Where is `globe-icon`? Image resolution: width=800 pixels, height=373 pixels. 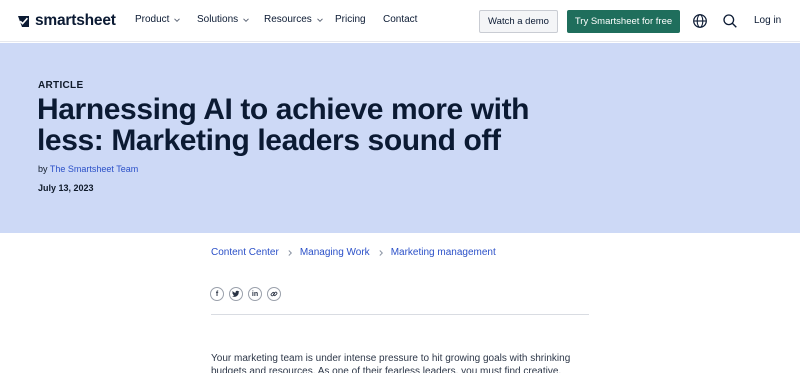
globe-icon is located at coordinates (700, 21).